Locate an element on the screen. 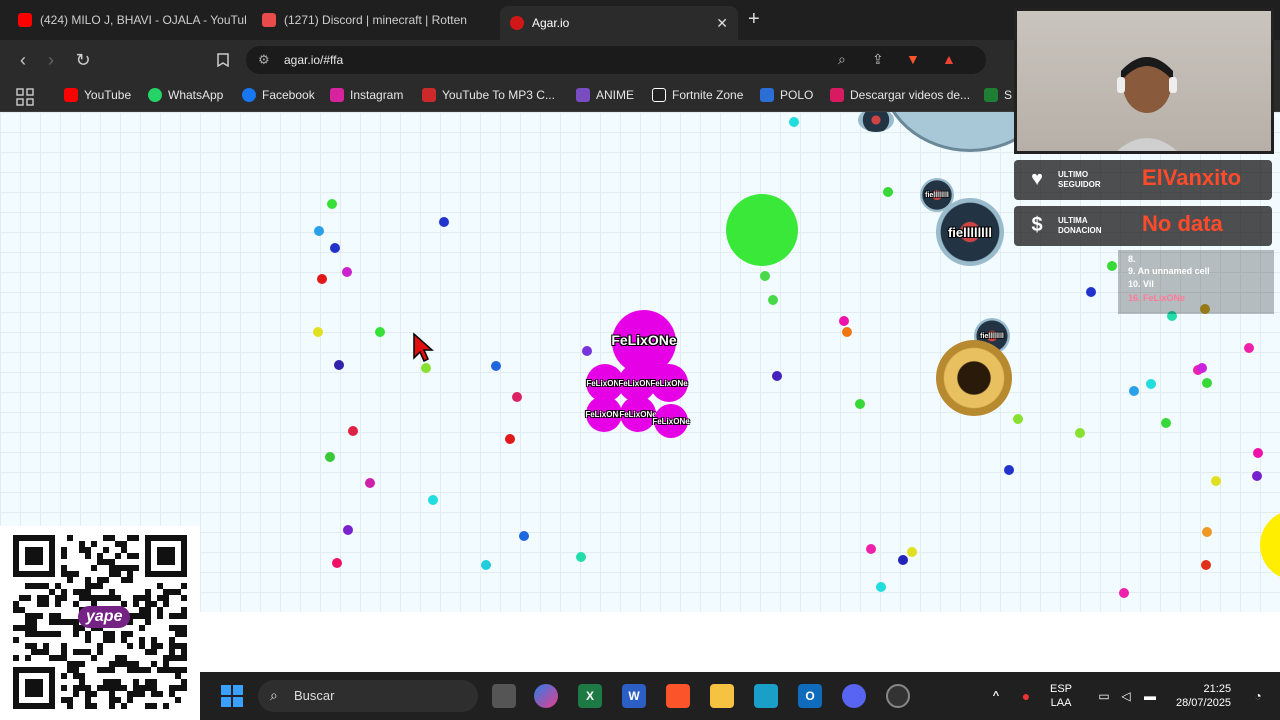 This screenshot has height=720, width=1280. facebook-icon is located at coordinates (249, 95).